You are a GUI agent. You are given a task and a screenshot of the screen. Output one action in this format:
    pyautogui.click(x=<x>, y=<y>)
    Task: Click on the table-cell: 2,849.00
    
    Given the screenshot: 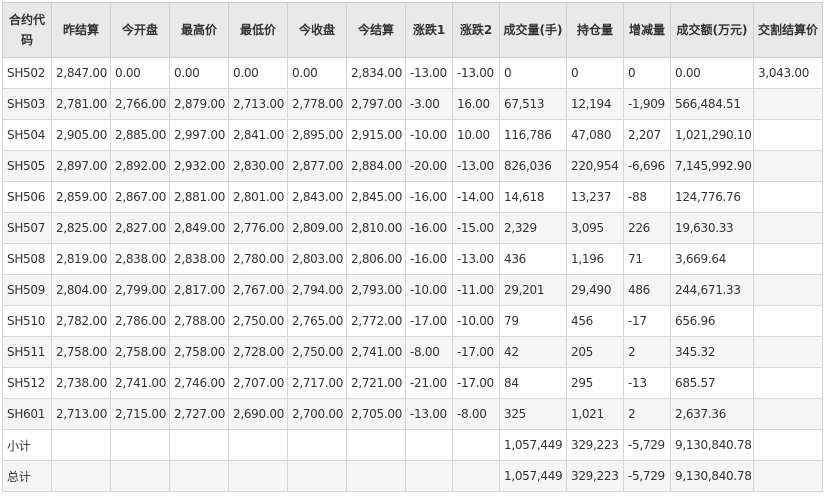 What is the action you would take?
    pyautogui.click(x=199, y=228)
    